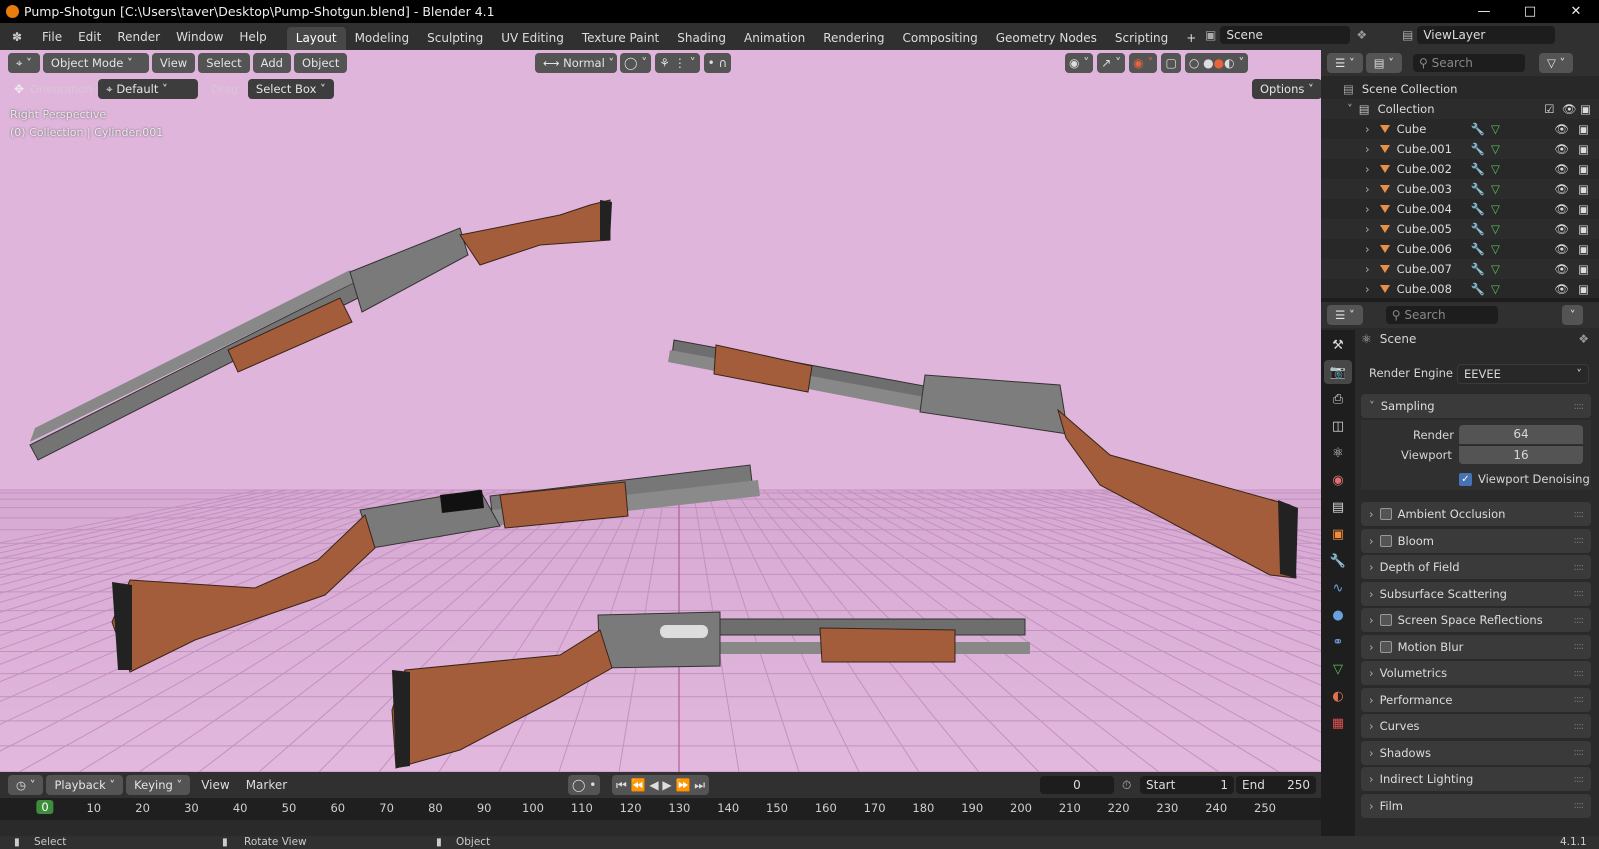  I want to click on xray-button: ▢, so click(1171, 63).